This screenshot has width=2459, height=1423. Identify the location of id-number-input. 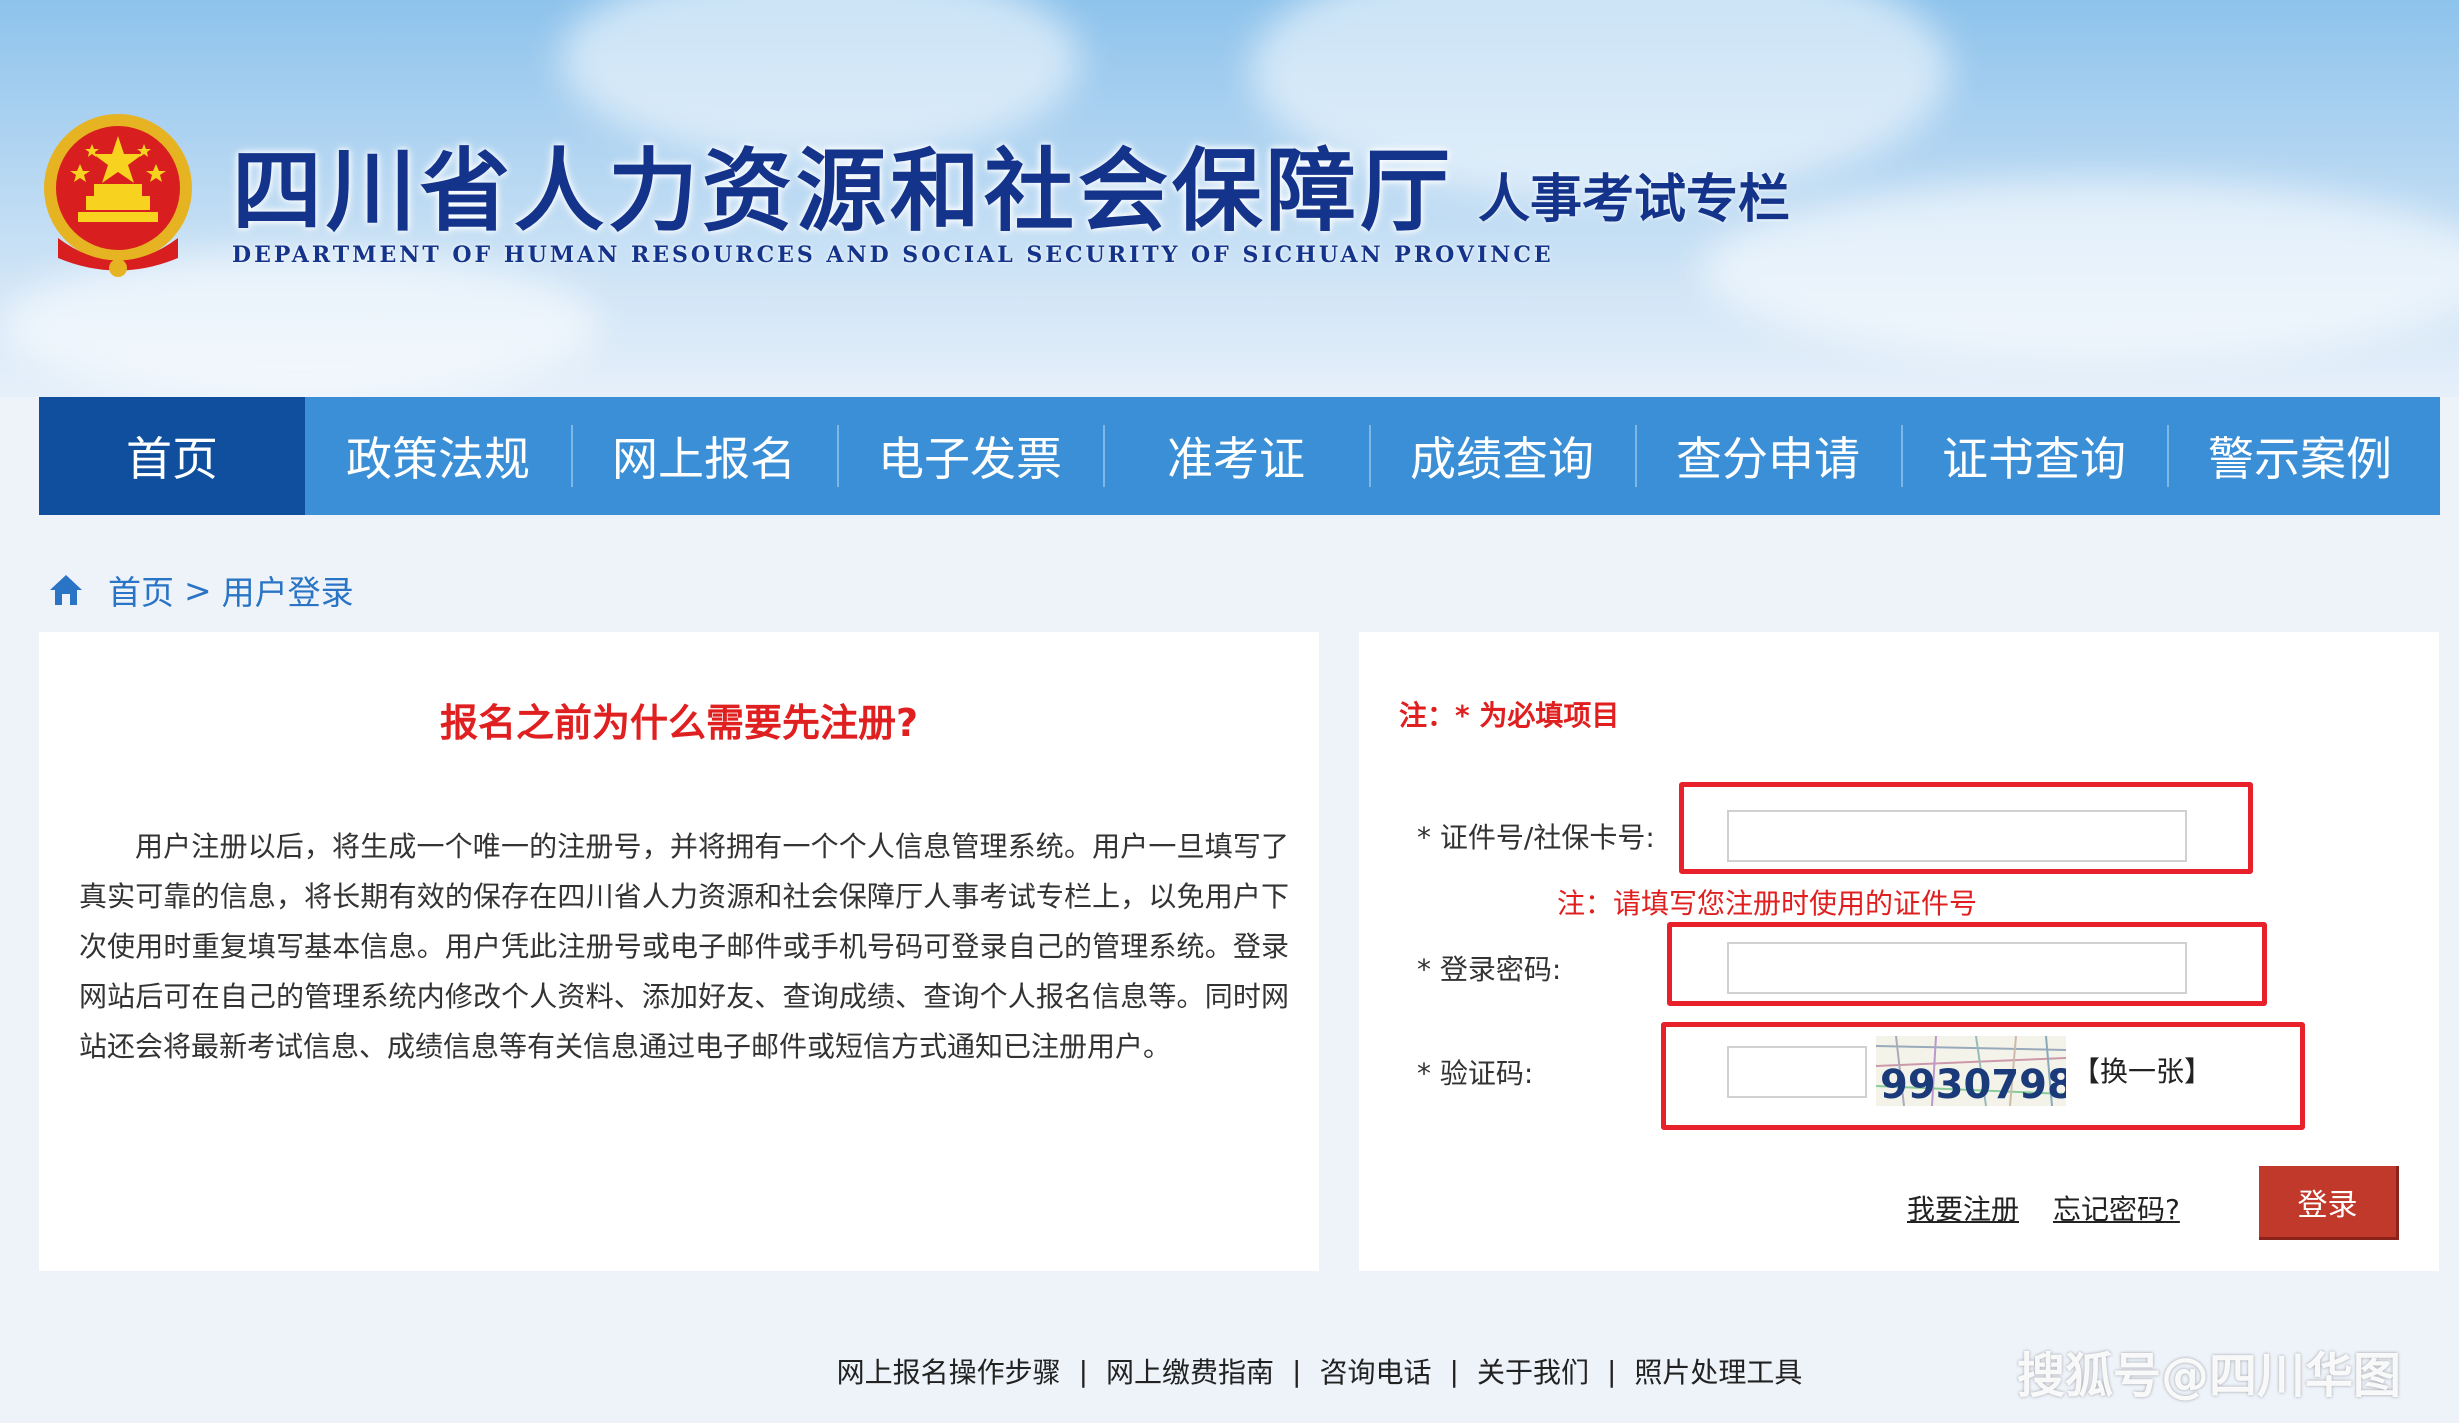
(1957, 836).